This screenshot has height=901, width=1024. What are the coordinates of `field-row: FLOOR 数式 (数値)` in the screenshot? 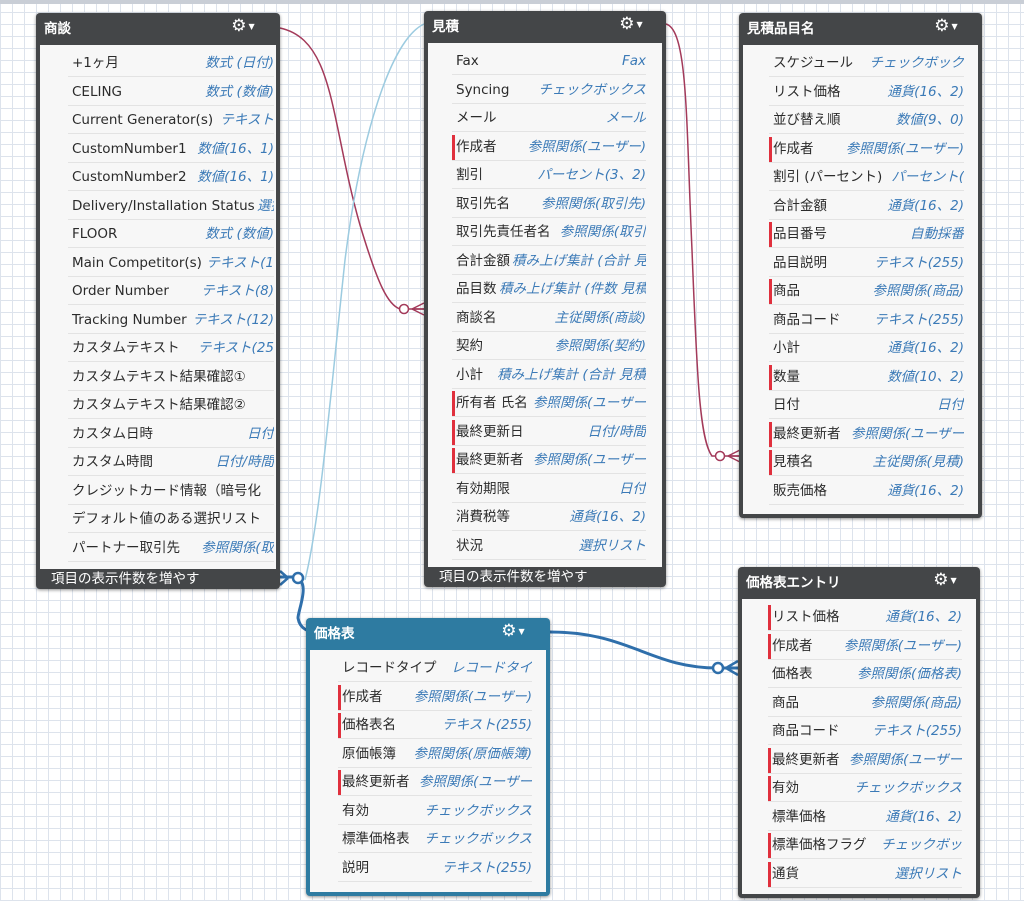 It's located at (171, 234).